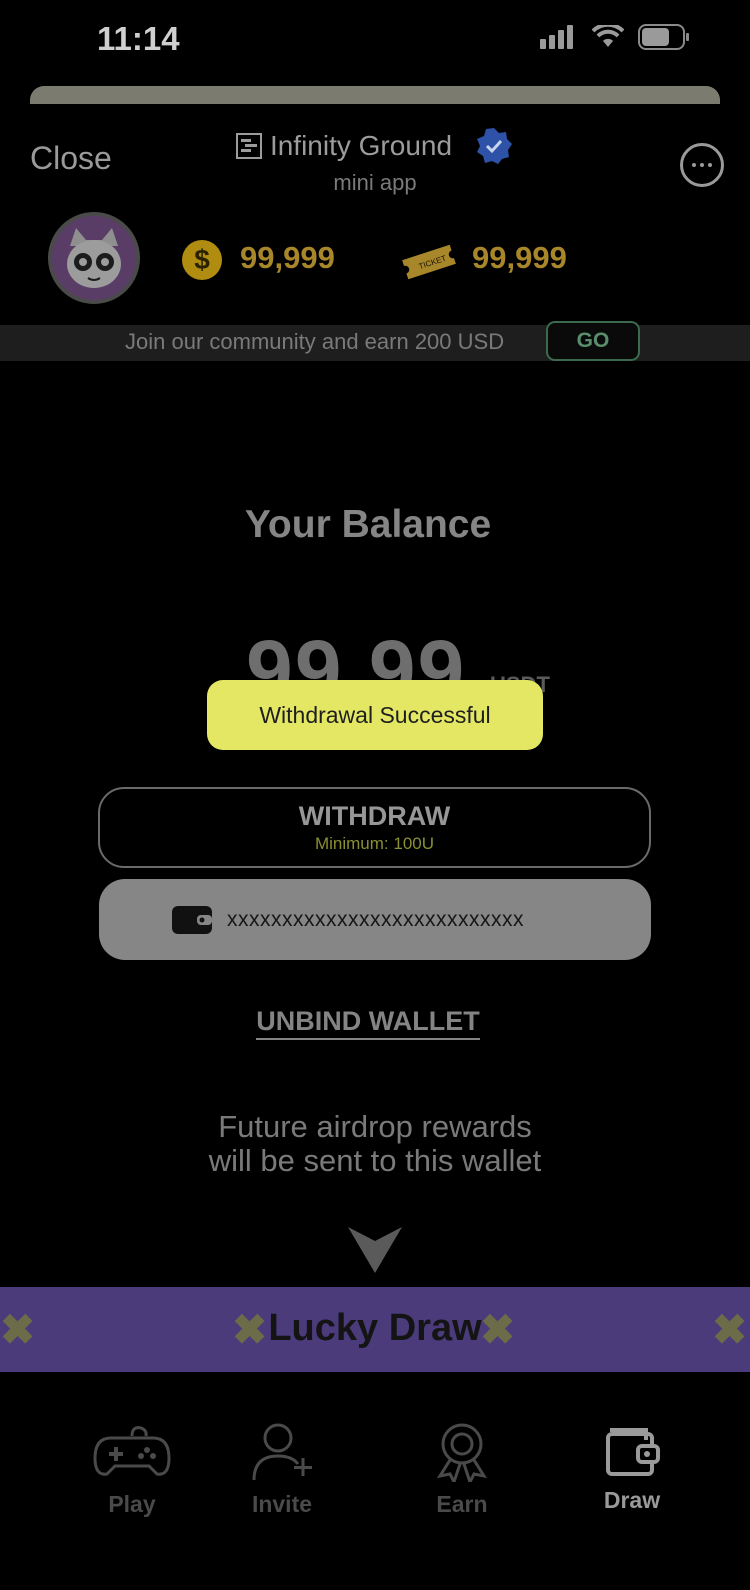  What do you see at coordinates (375, 1126) in the screenshot?
I see `airdrop-note-line1: Future airdrop rewards` at bounding box center [375, 1126].